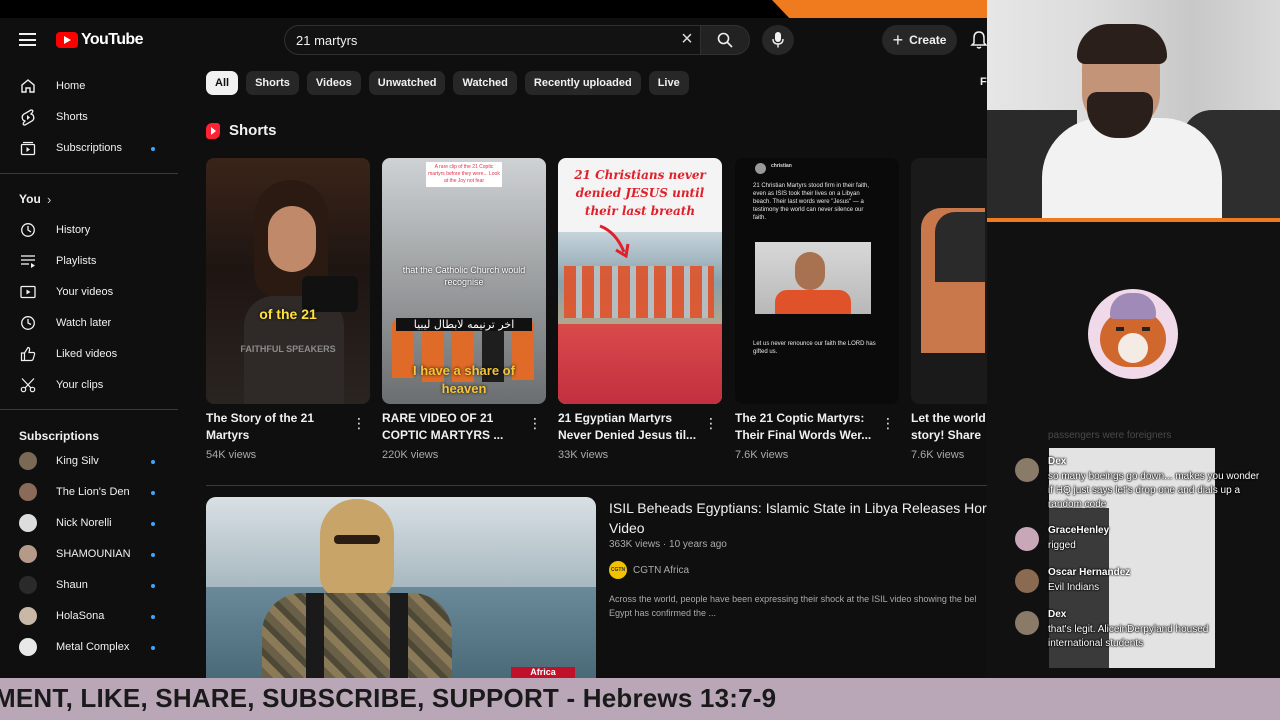  Describe the element at coordinates (781, 166) in the screenshot. I see `tweet-username: christian` at that location.